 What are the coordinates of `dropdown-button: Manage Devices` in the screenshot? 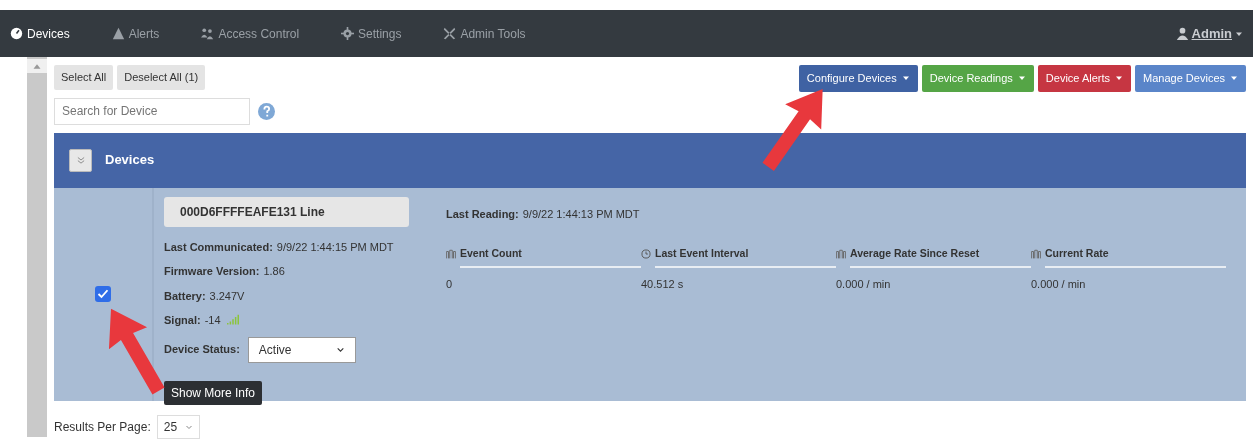 It's located at (1190, 78).